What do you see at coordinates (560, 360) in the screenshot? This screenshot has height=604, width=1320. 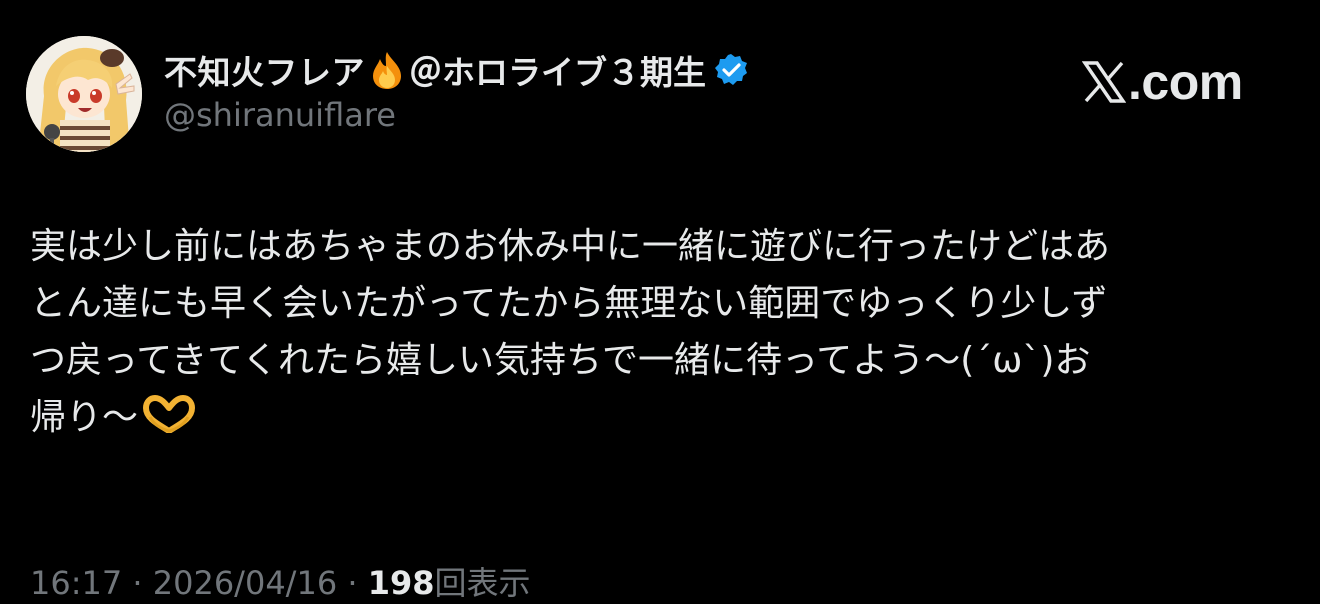 I see `tweet-line: つ戻ってきてくれたら嬉しい気持ちで一緒に待ってよう〜(ˊωˋ)お` at bounding box center [560, 360].